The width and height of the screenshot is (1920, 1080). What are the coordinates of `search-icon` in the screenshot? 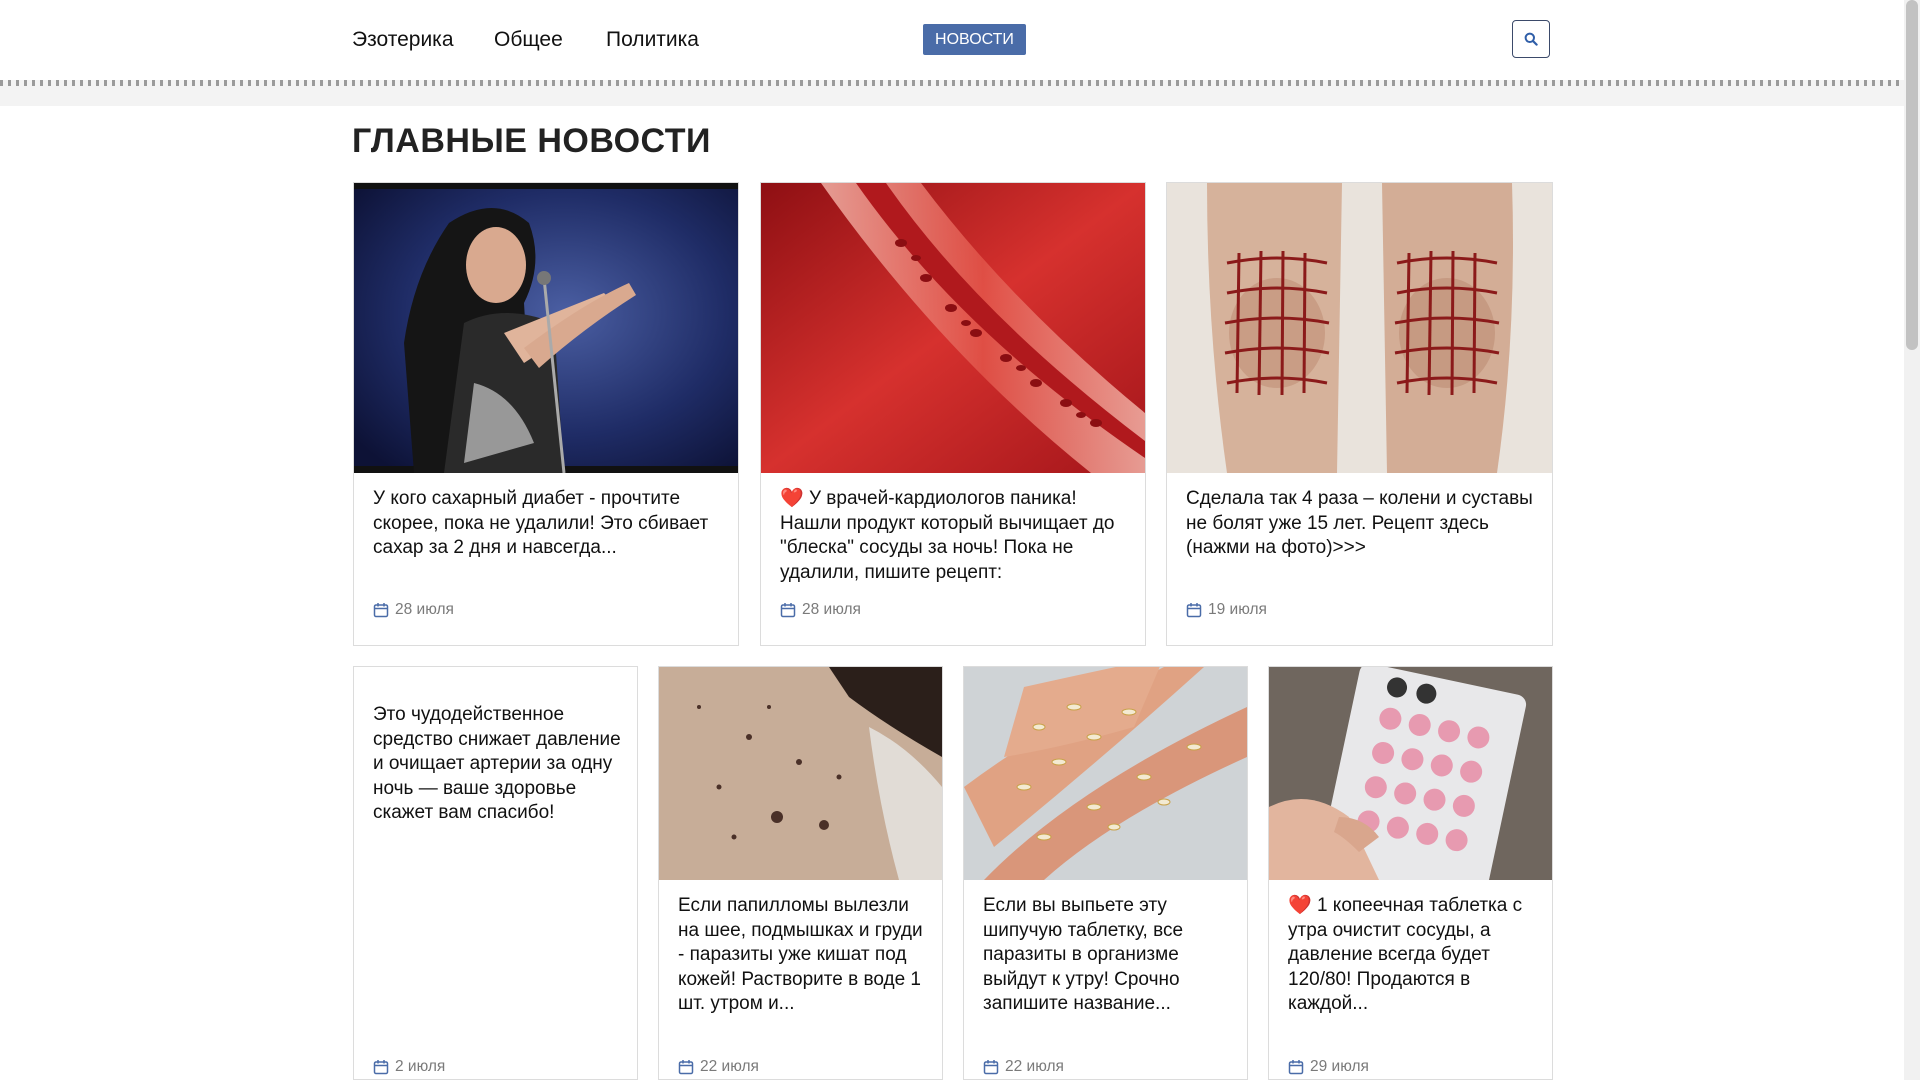 It's located at (1531, 39).